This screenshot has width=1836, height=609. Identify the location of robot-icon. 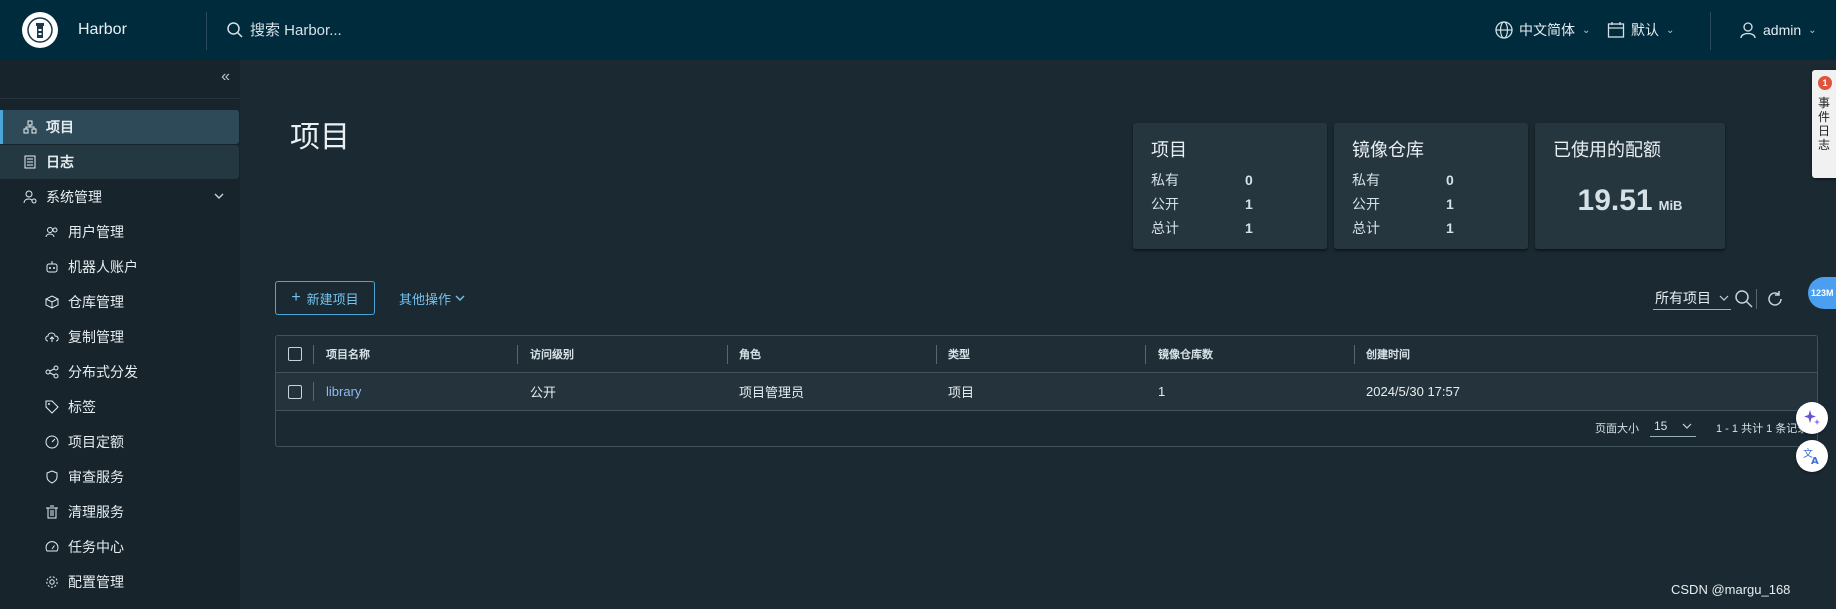
(52, 267).